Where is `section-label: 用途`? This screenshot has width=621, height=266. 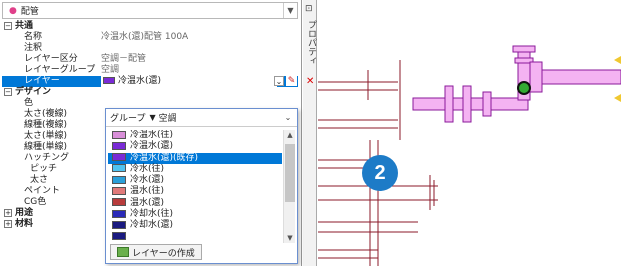
section-label: 用途 is located at coordinates (24, 213).